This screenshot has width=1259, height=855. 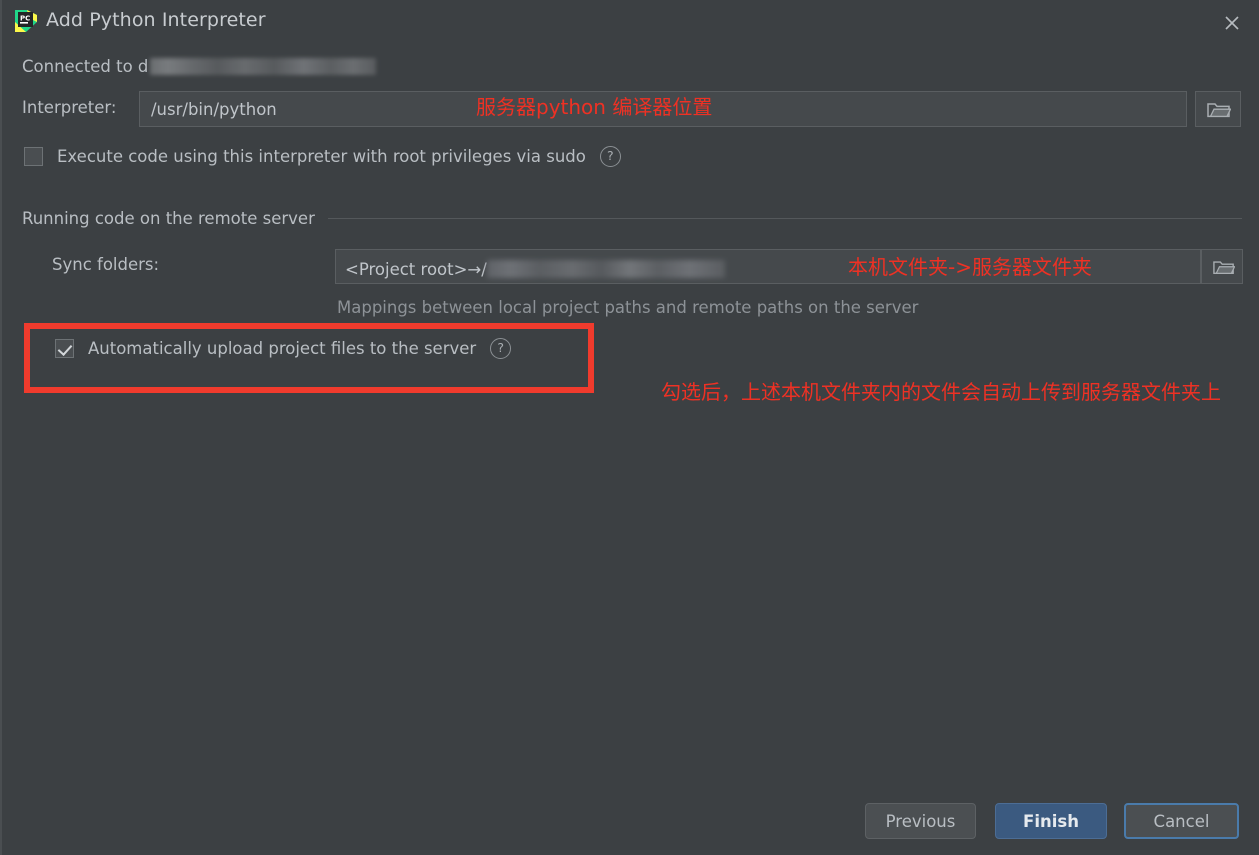 I want to click on cancel-button: Cancel, so click(x=1181, y=821).